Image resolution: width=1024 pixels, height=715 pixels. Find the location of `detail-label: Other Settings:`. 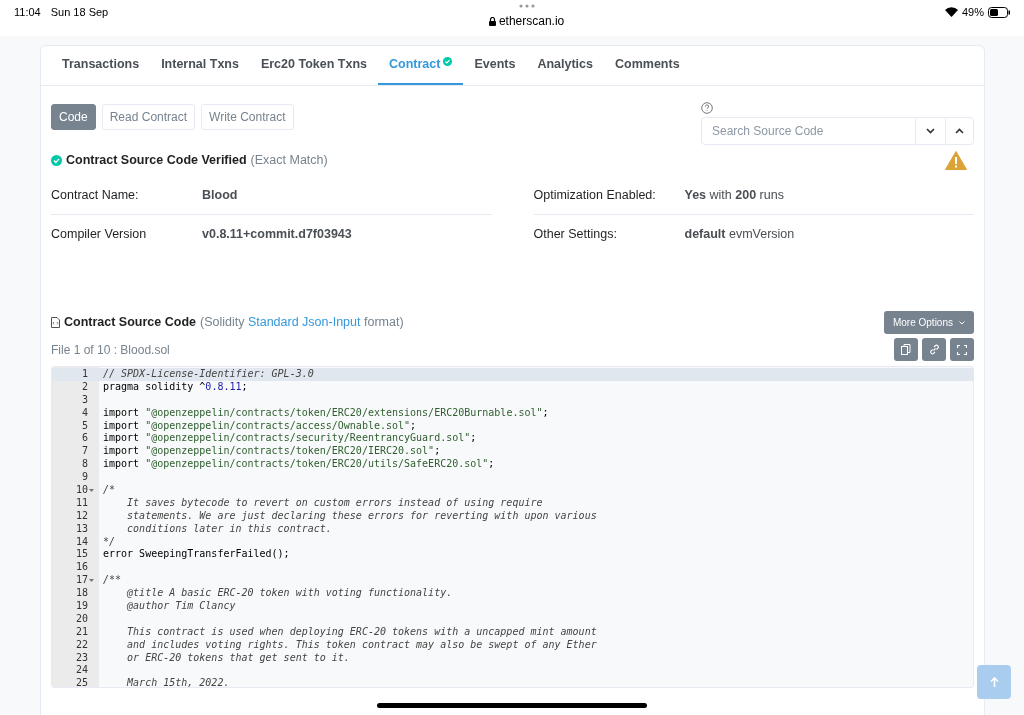

detail-label: Other Settings: is located at coordinates (575, 235).